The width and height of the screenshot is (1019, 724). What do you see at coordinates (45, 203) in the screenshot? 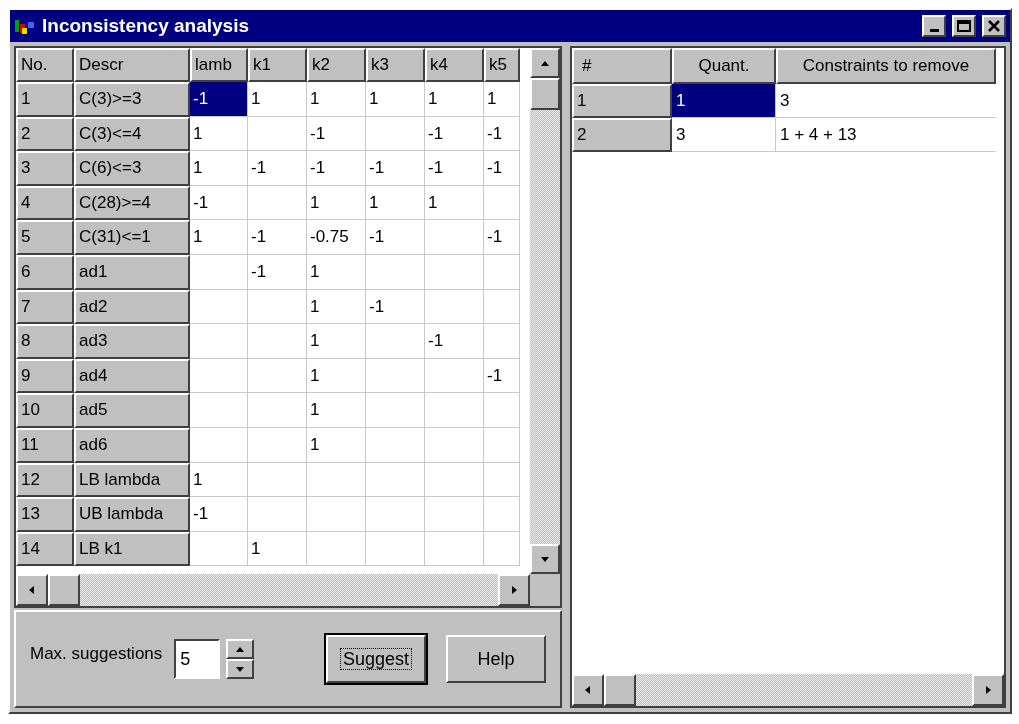
I see `row-header: 4` at bounding box center [45, 203].